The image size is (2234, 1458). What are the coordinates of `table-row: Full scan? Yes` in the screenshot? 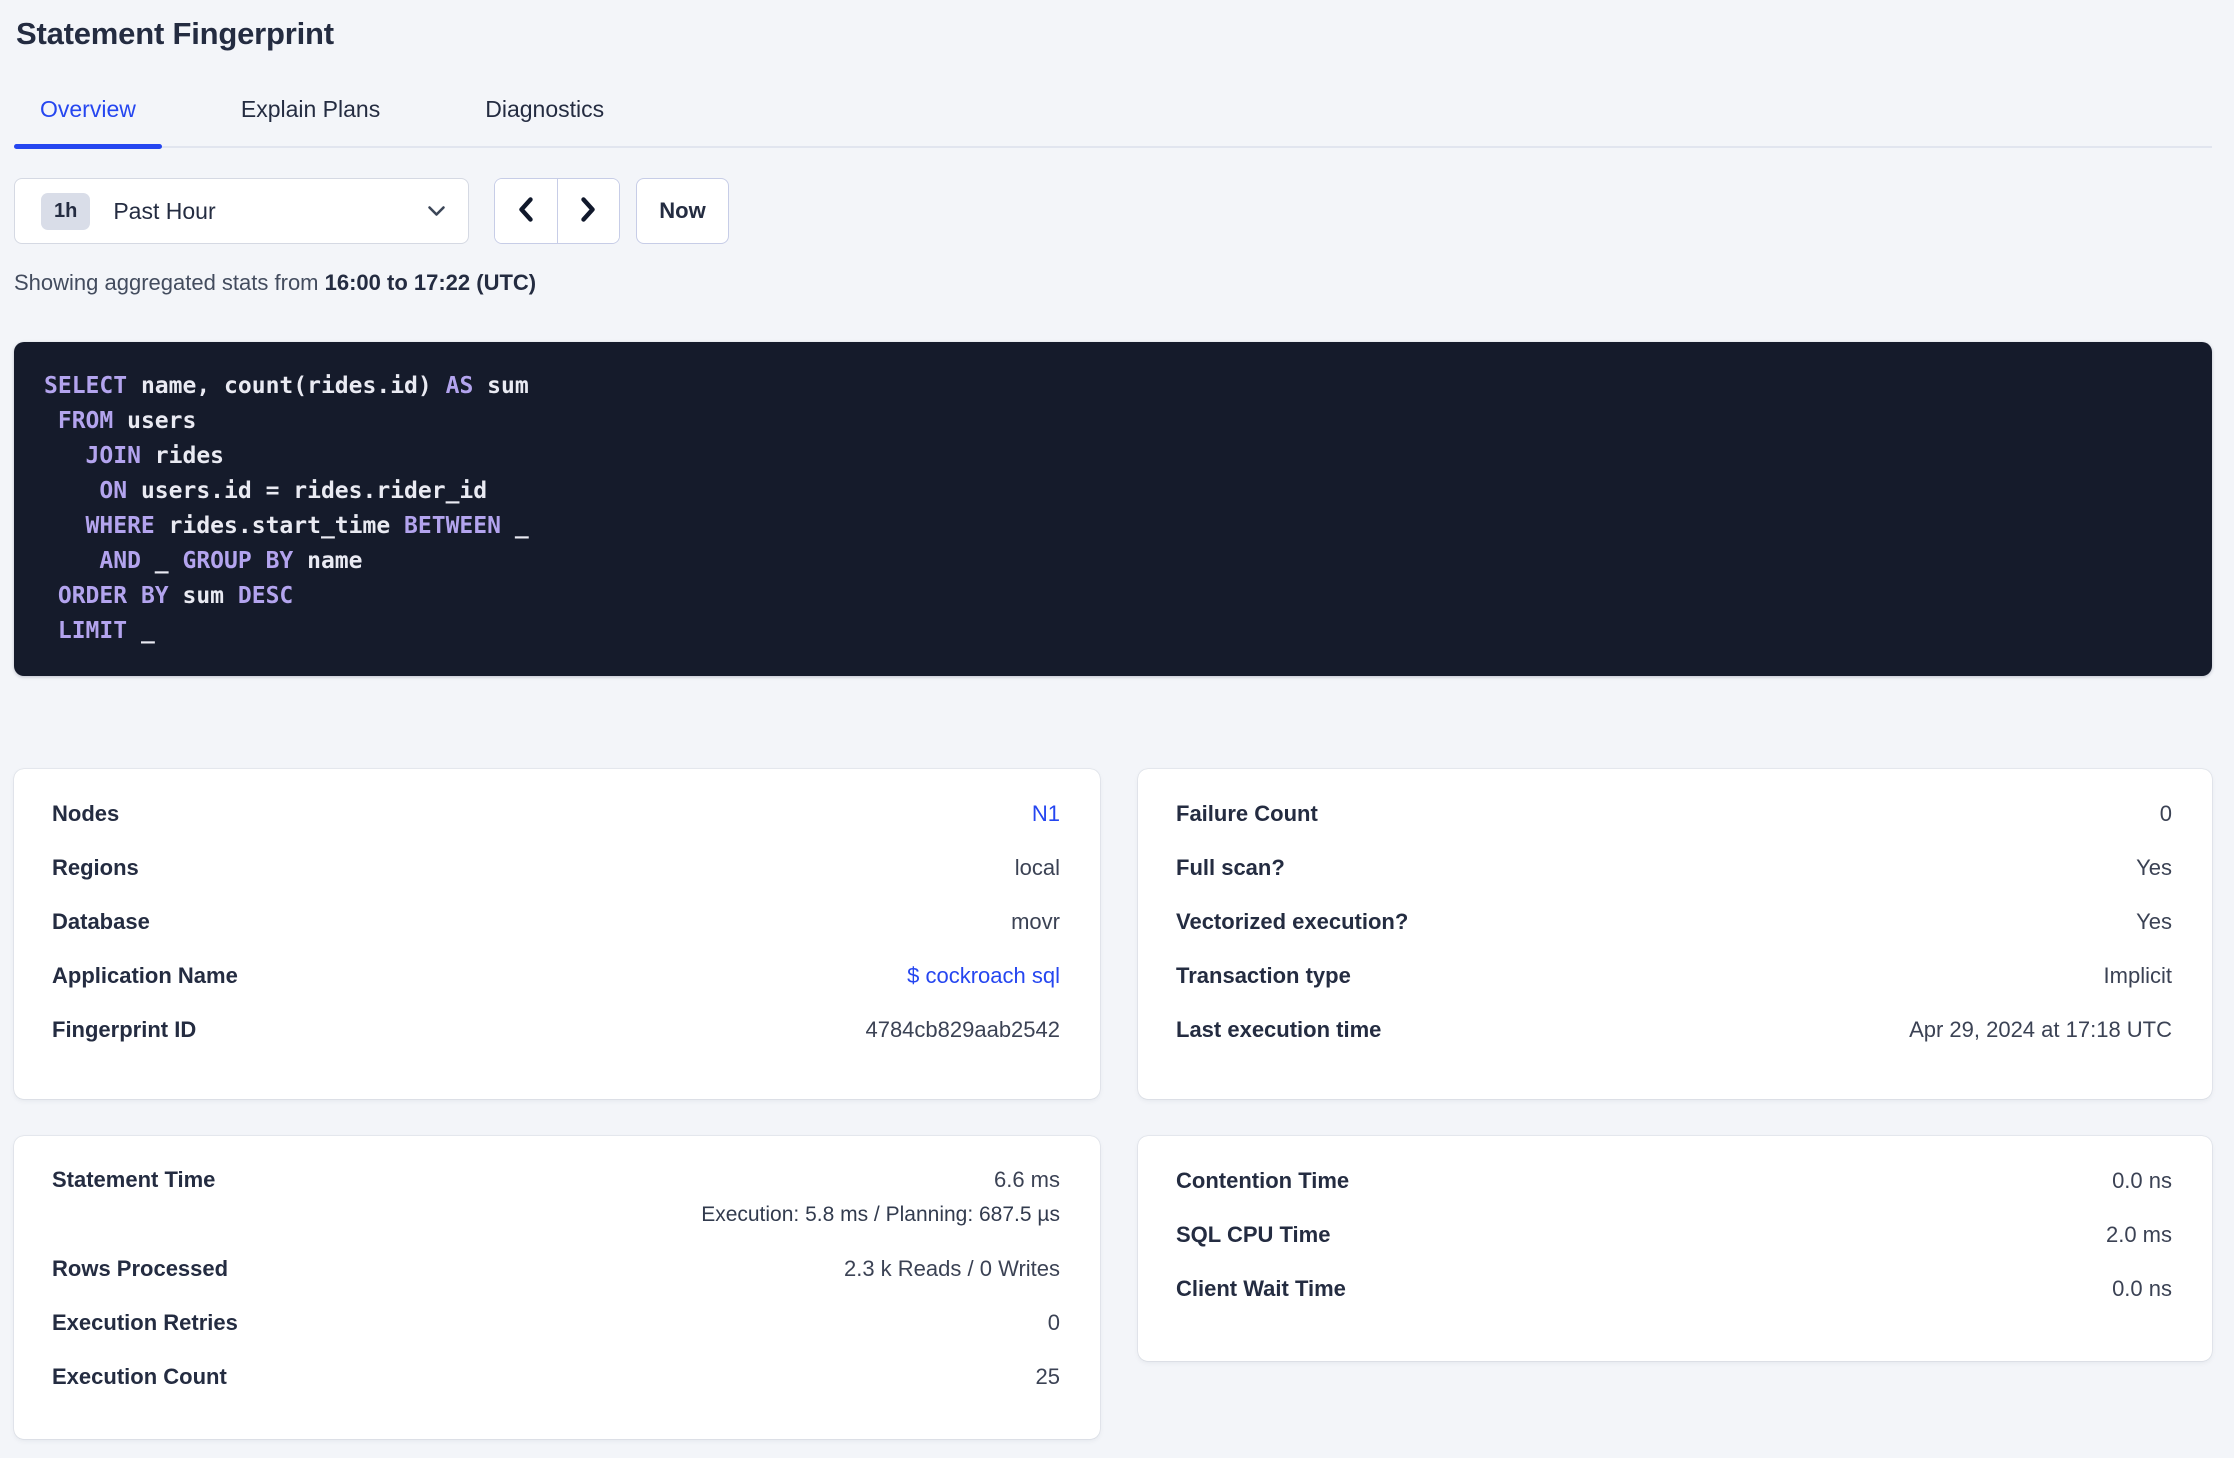 It's located at (1674, 868).